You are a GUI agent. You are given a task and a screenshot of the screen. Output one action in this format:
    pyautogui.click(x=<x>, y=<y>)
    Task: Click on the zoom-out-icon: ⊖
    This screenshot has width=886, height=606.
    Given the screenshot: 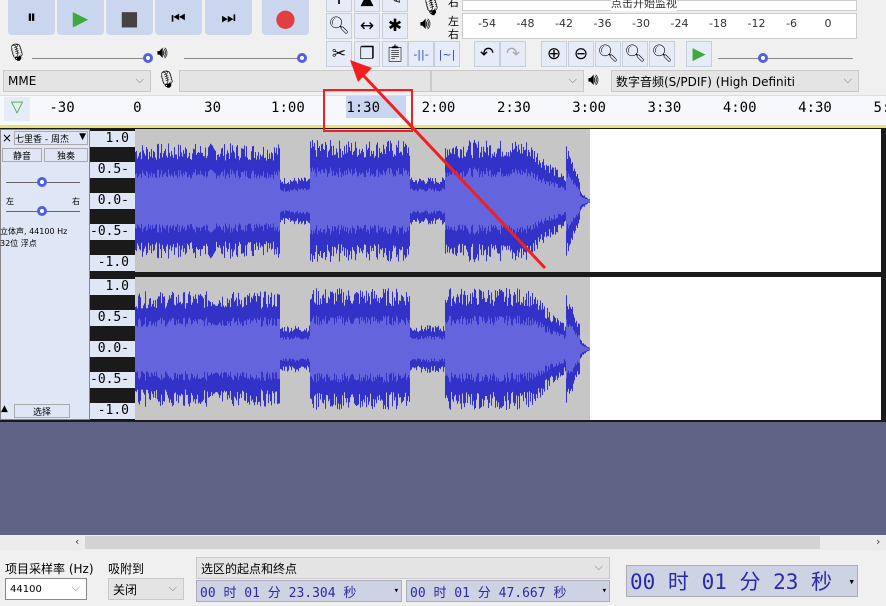 What is the action you would take?
    pyautogui.click(x=581, y=54)
    